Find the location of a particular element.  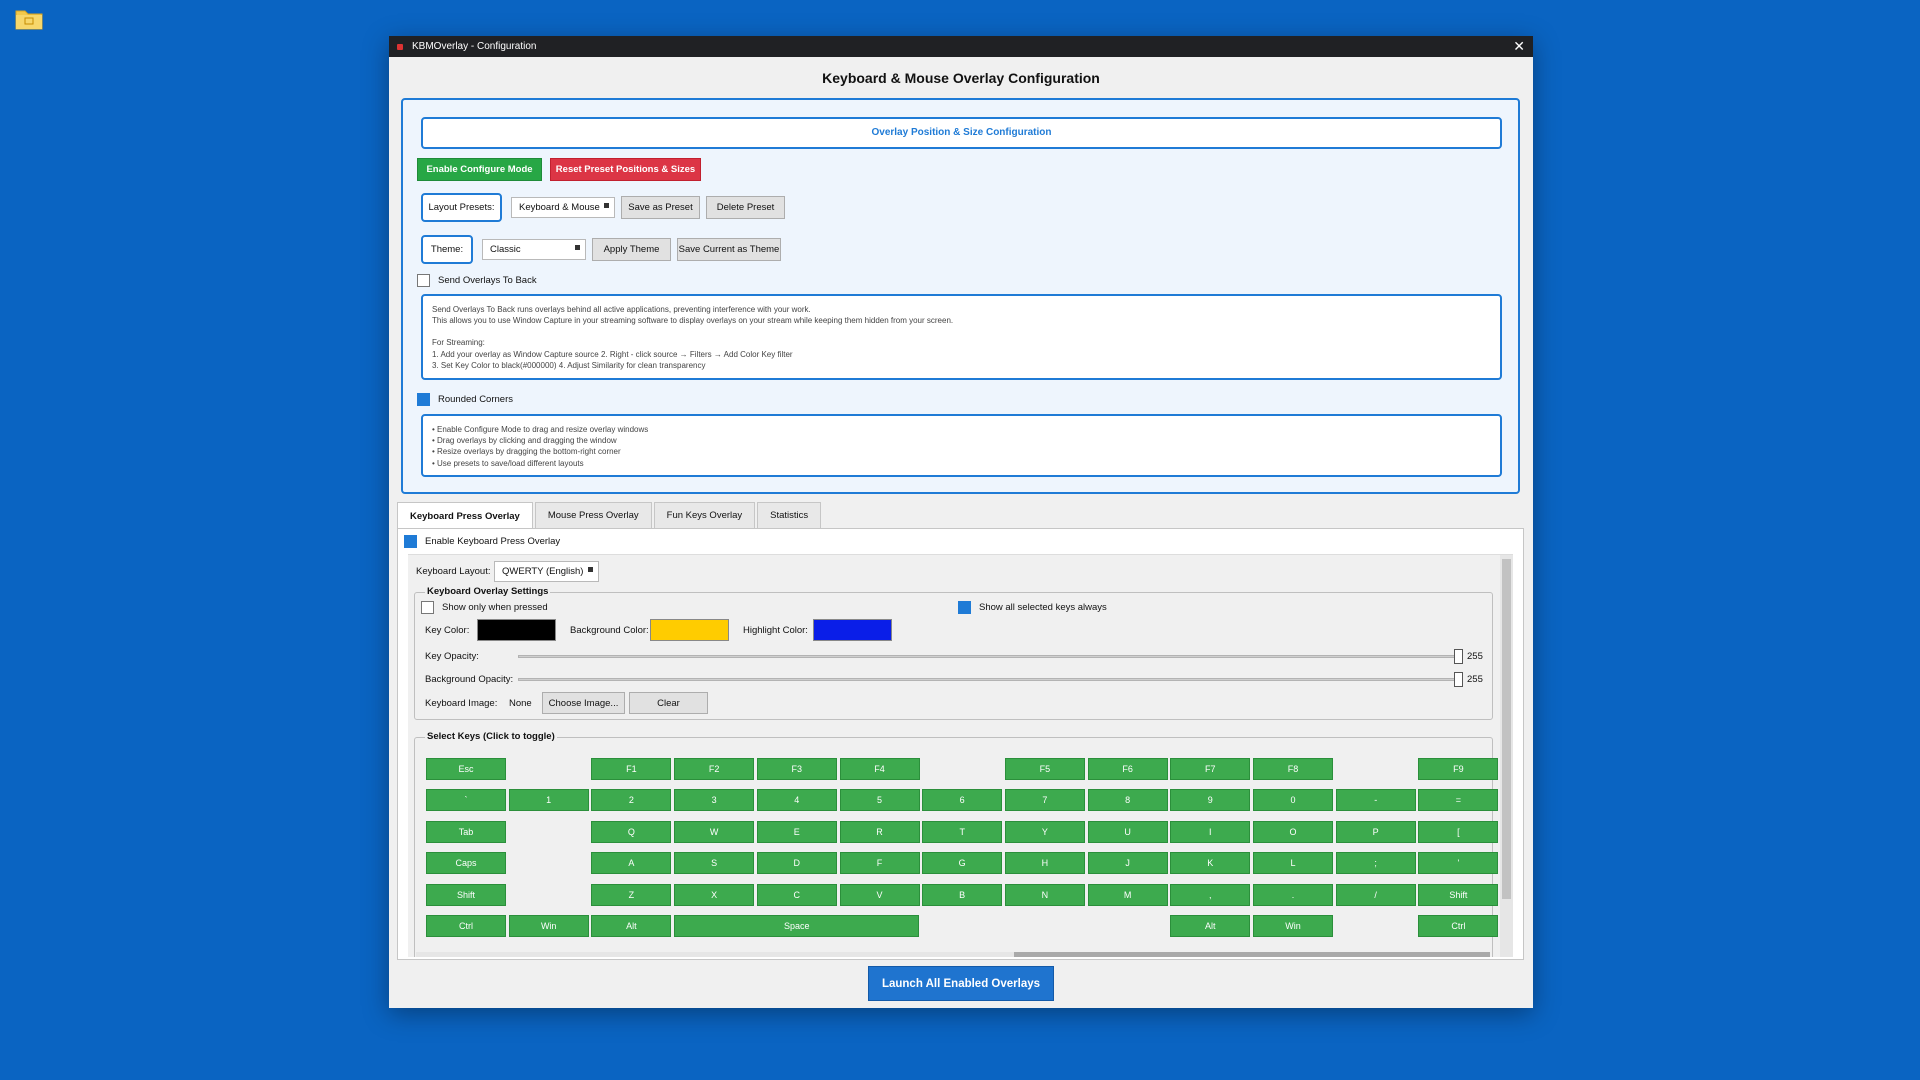

key-f3: F3 is located at coordinates (796, 769).